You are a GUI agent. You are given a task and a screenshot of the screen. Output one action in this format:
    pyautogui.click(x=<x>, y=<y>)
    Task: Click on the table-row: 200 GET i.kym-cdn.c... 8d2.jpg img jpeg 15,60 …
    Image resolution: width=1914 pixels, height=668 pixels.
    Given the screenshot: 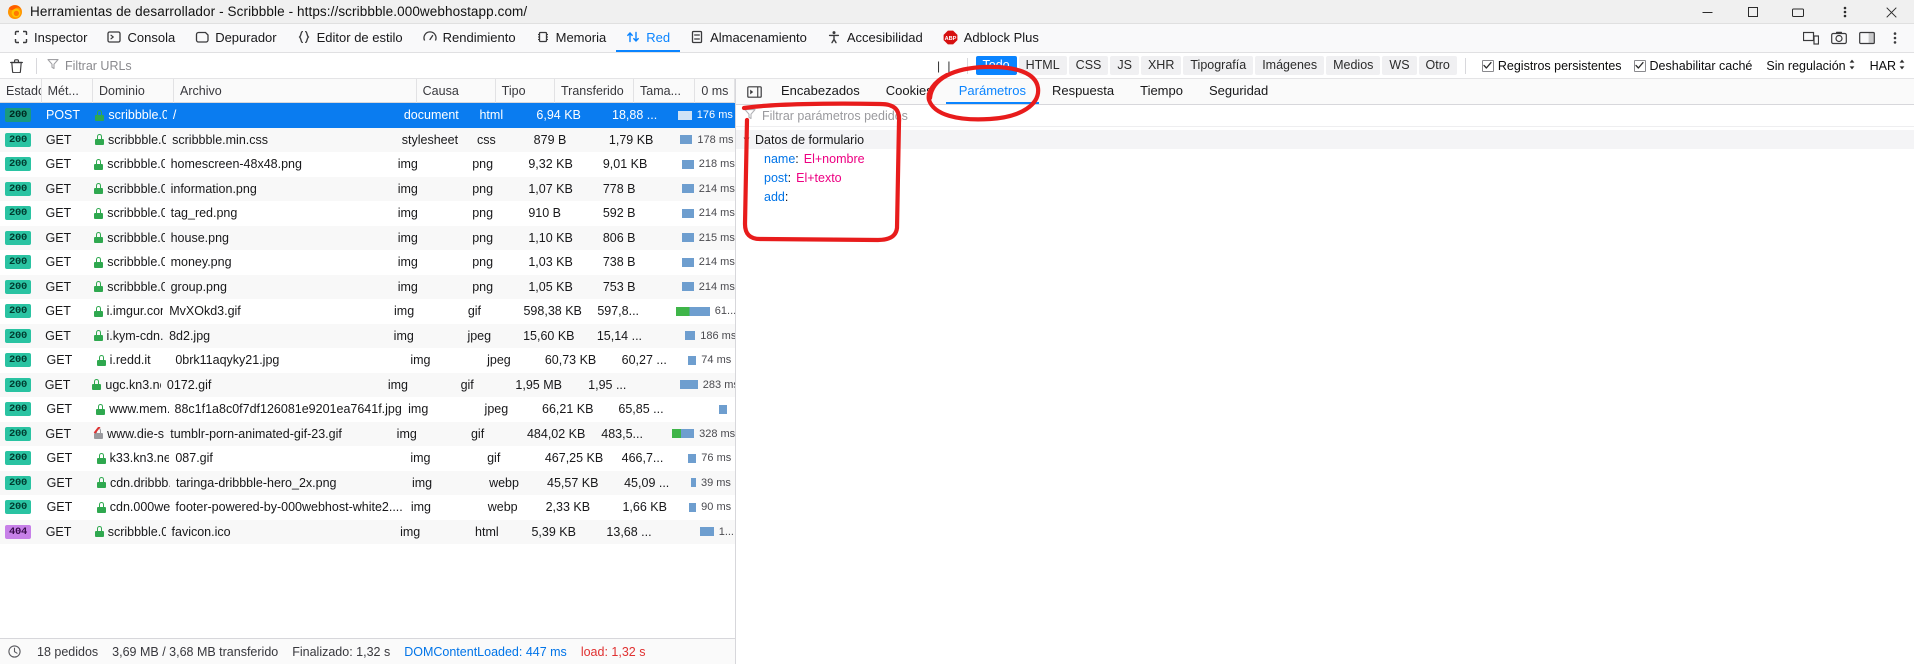 What is the action you would take?
    pyautogui.click(x=367, y=335)
    